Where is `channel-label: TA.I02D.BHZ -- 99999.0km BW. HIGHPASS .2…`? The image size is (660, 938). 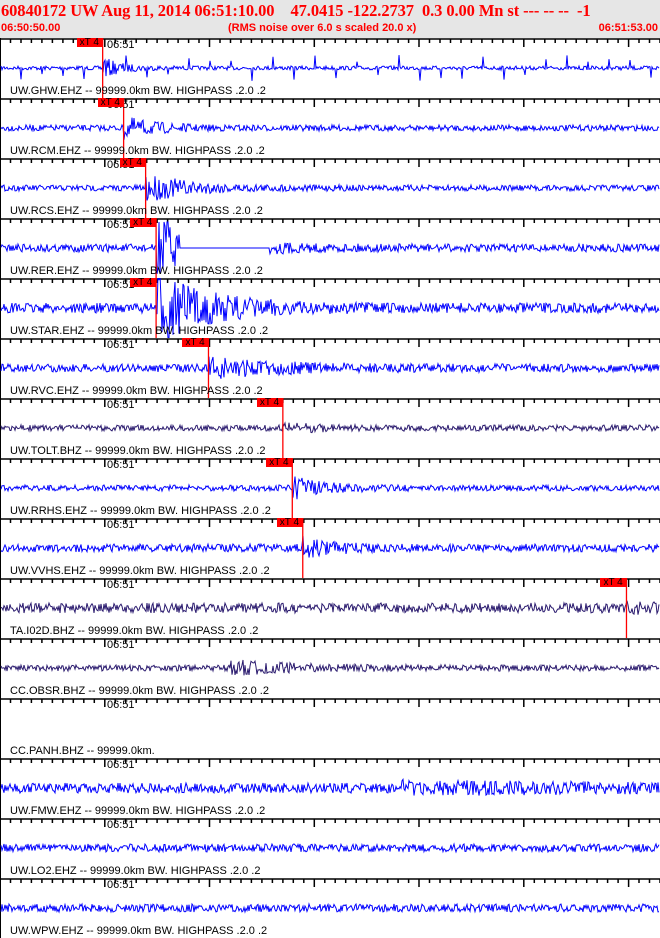
channel-label: TA.I02D.BHZ -- 99999.0km BW. HIGHPASS .2… is located at coordinates (134, 631).